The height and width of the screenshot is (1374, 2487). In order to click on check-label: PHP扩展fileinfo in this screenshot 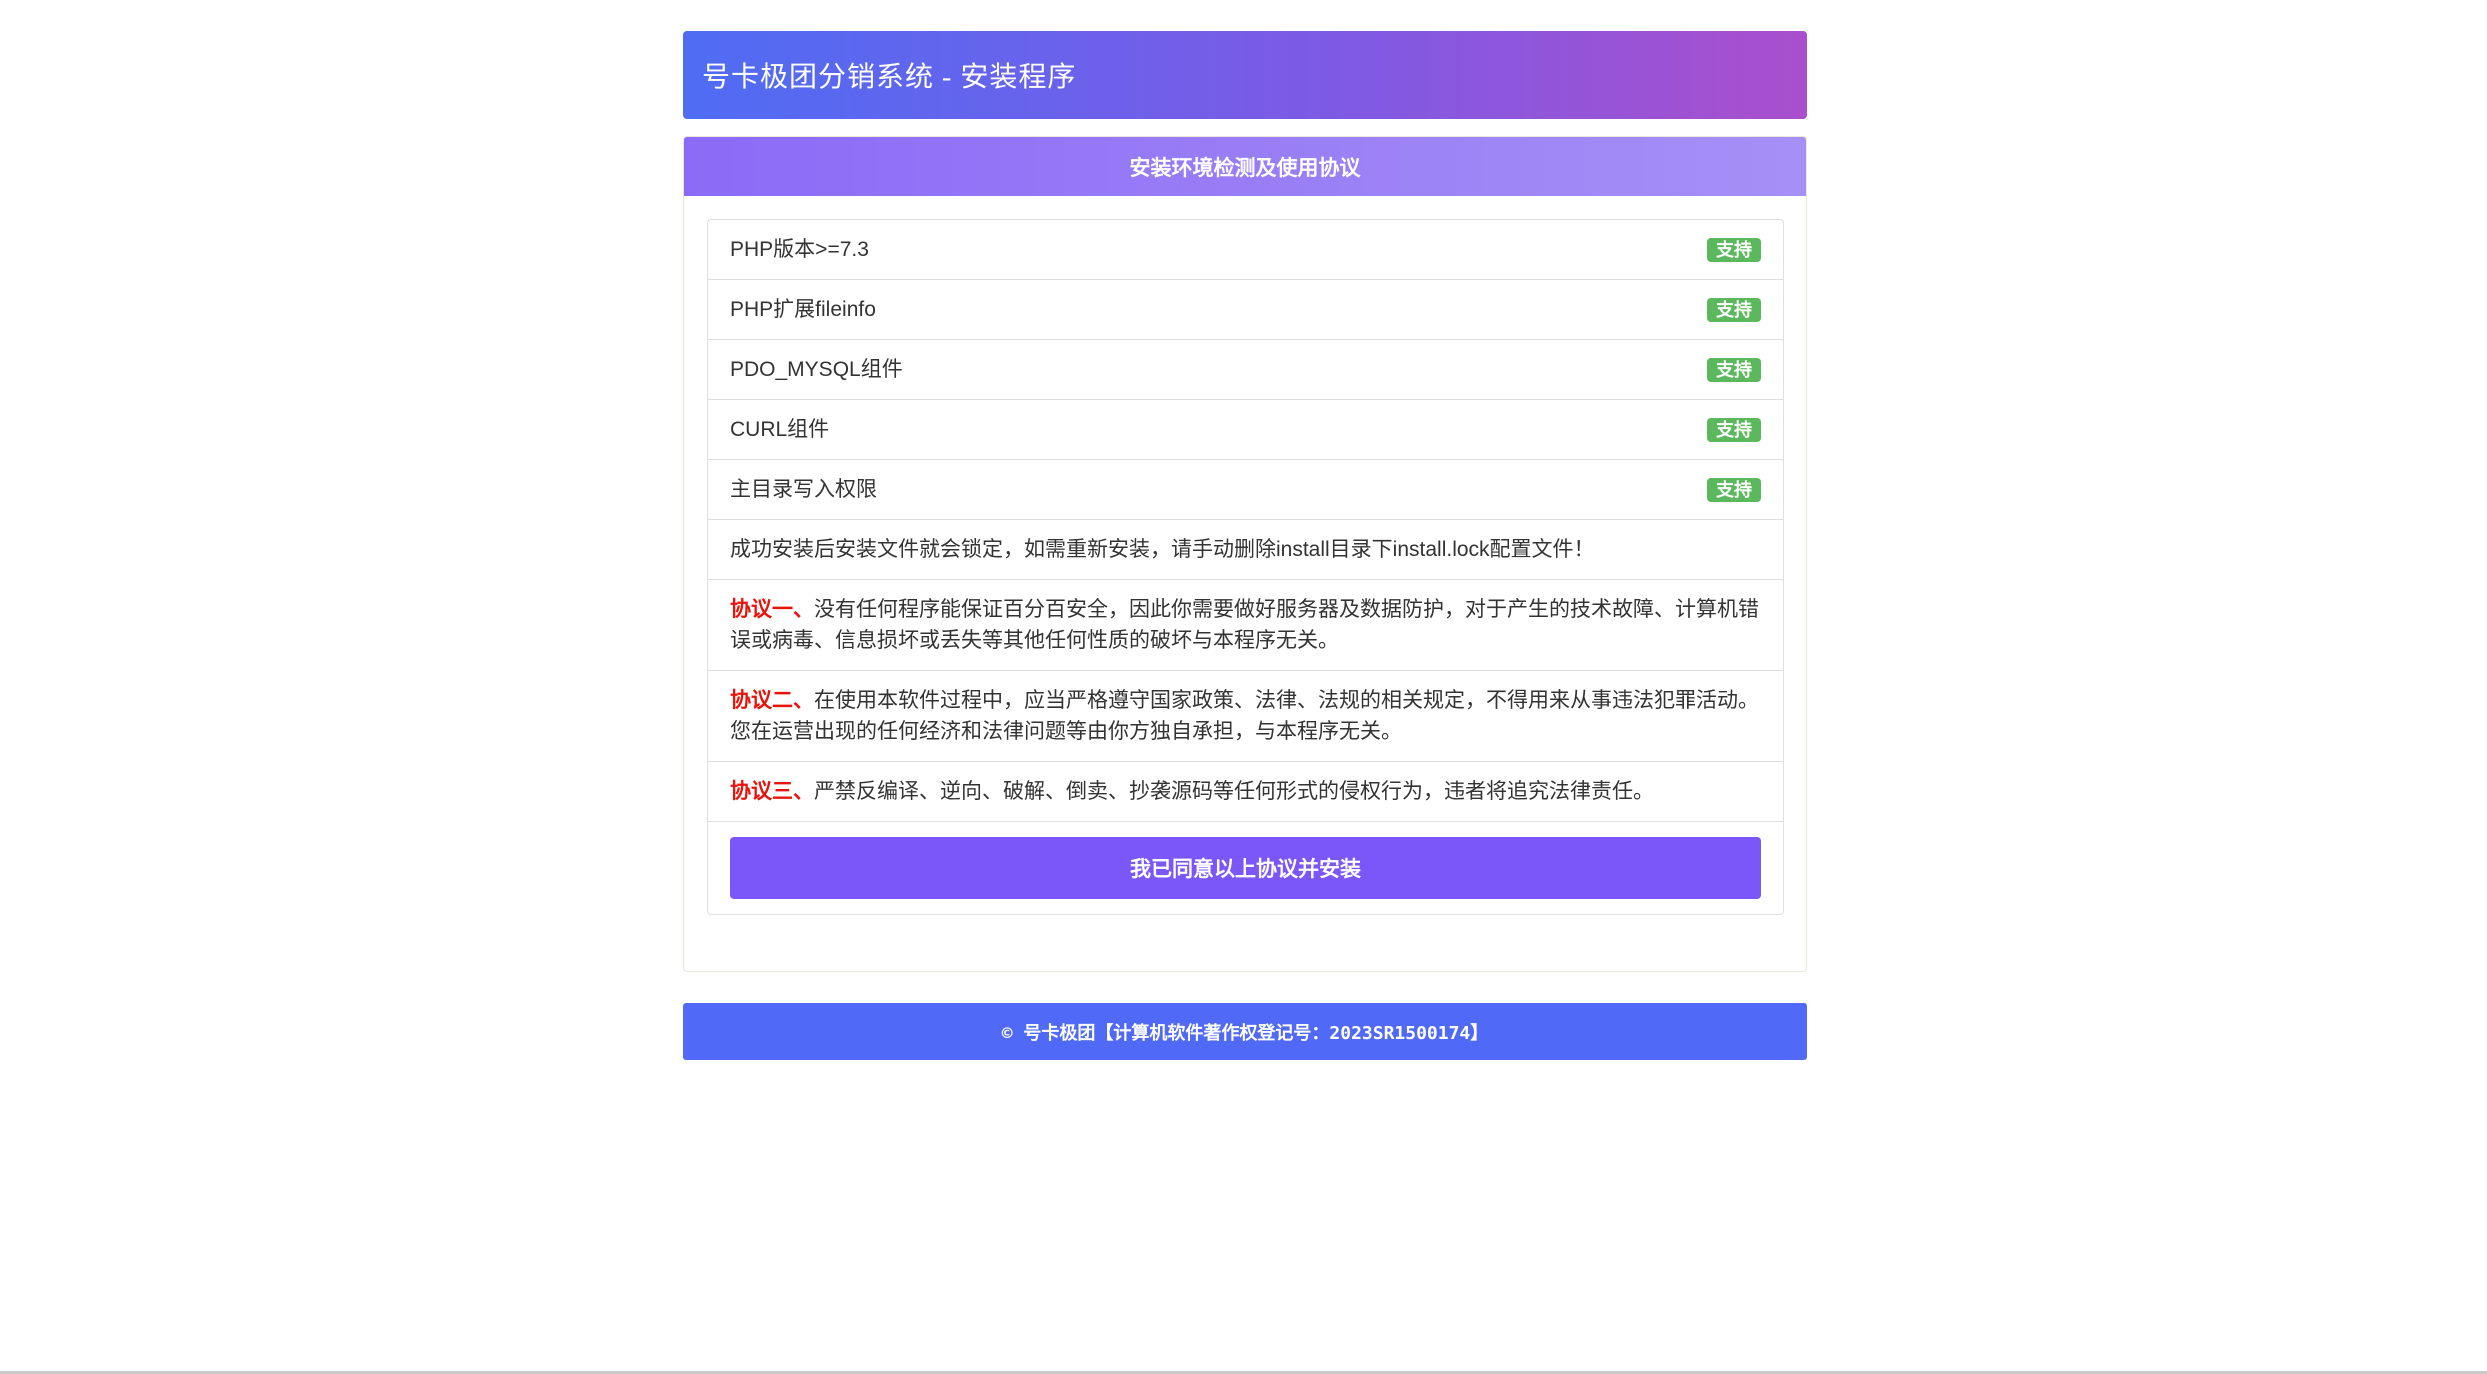, I will do `click(803, 309)`.